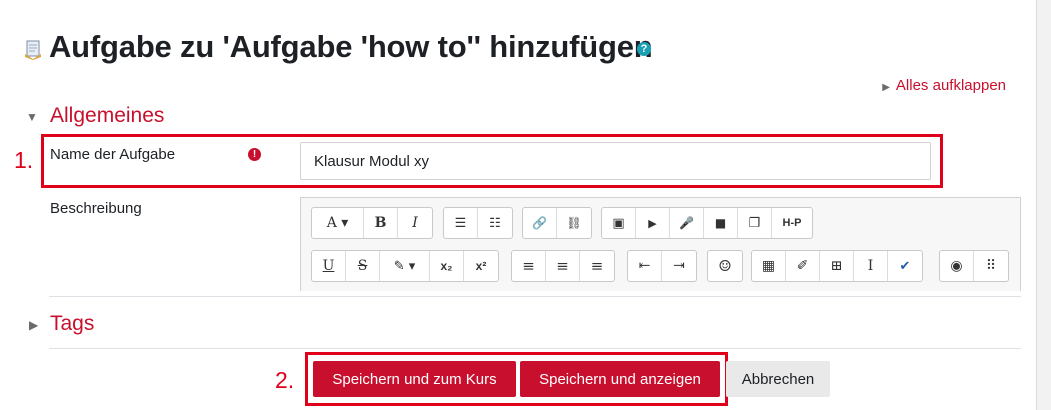 The image size is (1051, 410). What do you see at coordinates (803, 266) in the screenshot?
I see `edit-button: ✐` at bounding box center [803, 266].